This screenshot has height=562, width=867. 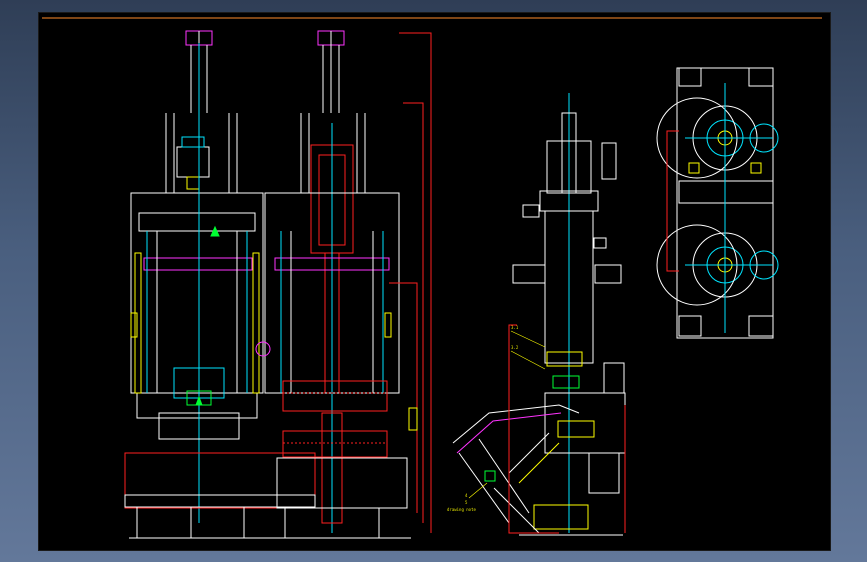 What do you see at coordinates (466, 495) in the screenshot?
I see `side-label-3: 4` at bounding box center [466, 495].